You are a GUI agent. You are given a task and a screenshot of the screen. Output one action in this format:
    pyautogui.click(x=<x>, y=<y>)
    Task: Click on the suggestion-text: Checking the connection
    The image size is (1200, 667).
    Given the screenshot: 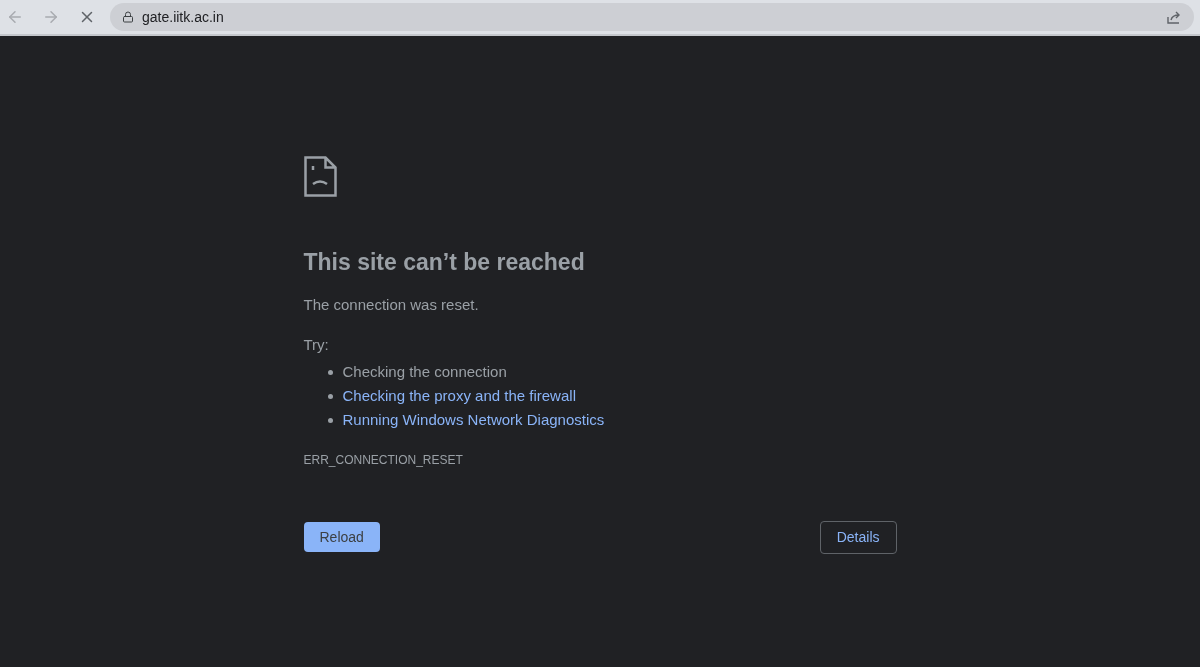 What is the action you would take?
    pyautogui.click(x=424, y=372)
    